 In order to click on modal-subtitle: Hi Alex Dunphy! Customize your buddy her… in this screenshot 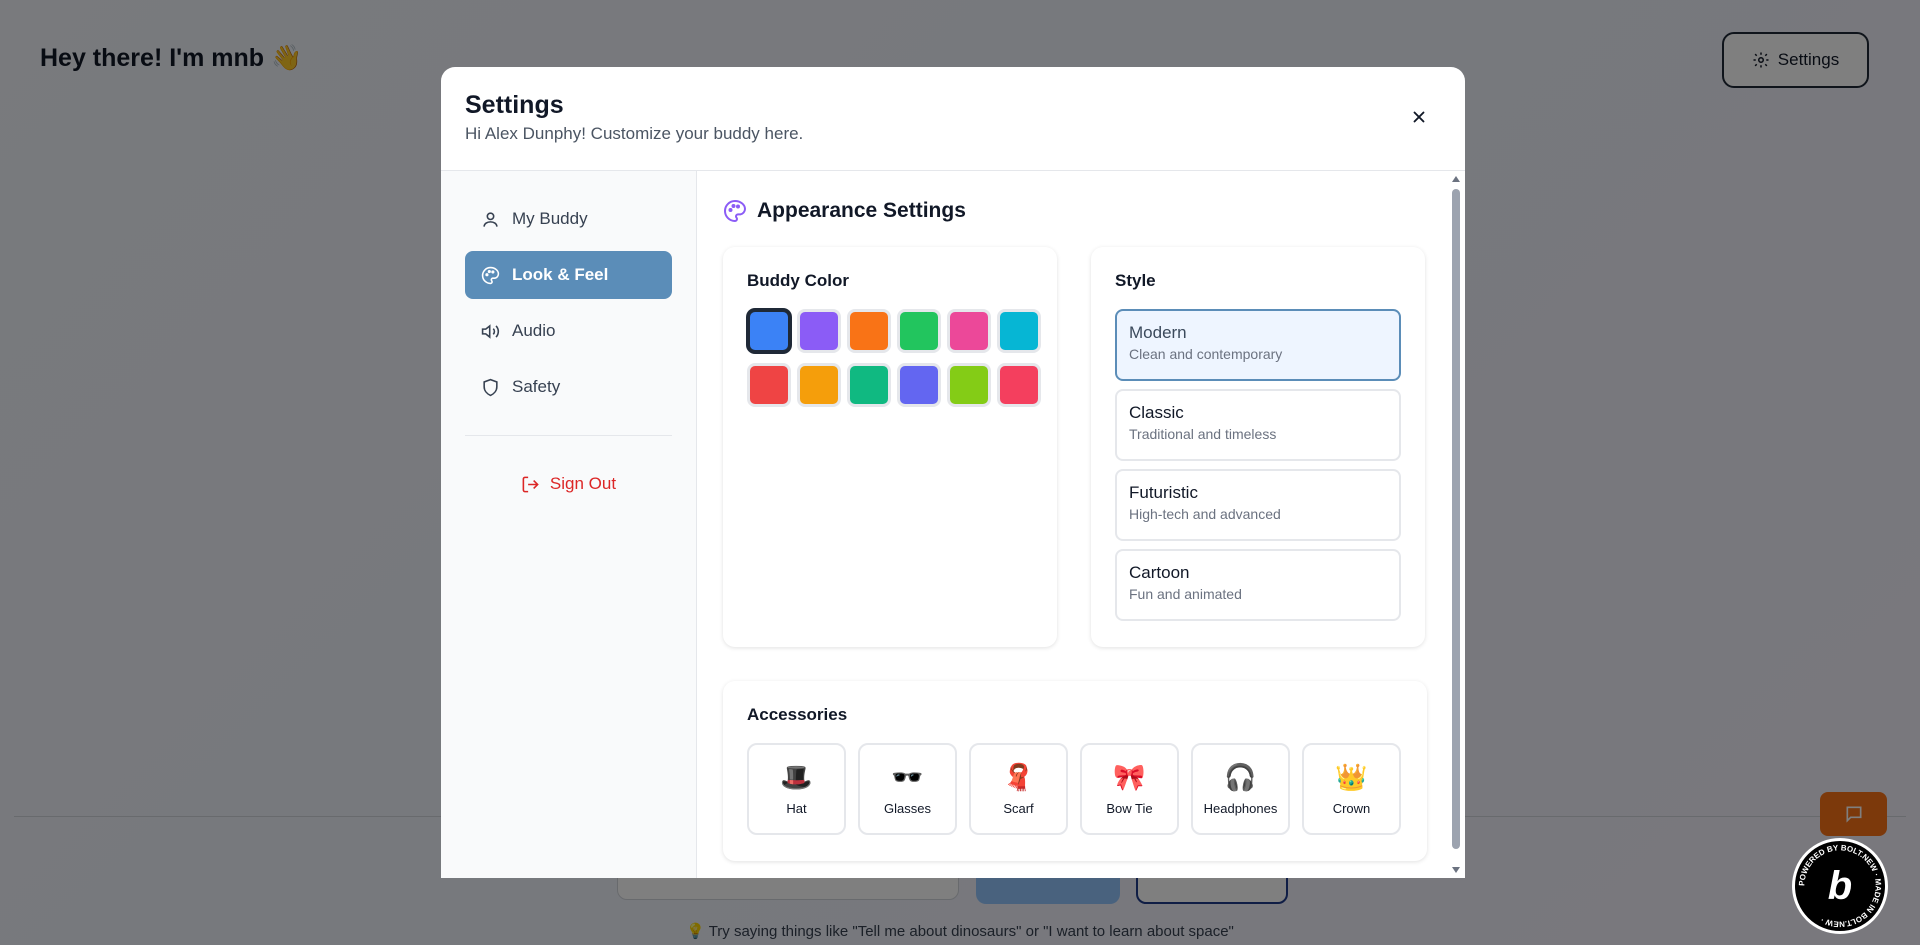, I will do `click(634, 133)`.